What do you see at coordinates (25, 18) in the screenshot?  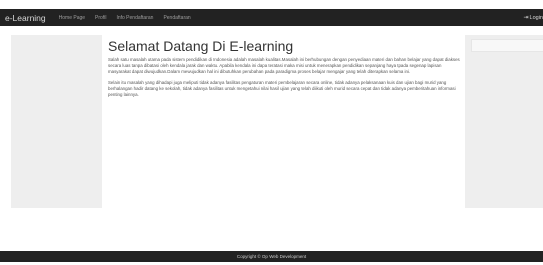 I see `brand-link: e-Learning` at bounding box center [25, 18].